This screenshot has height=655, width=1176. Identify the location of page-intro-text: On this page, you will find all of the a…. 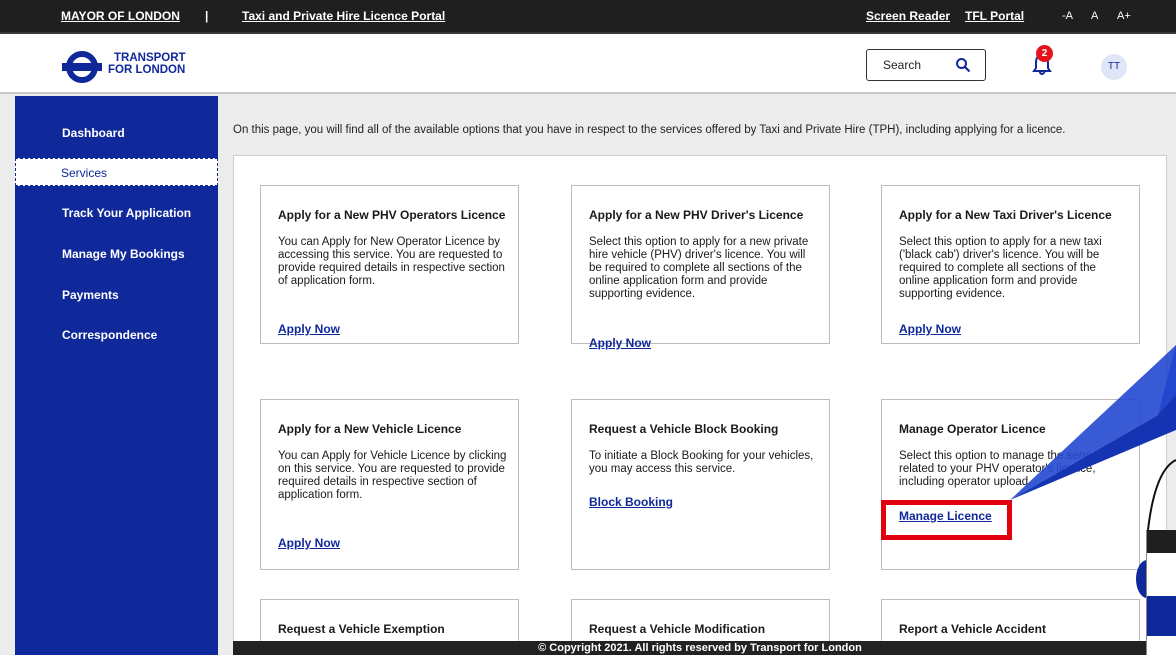
(649, 130).